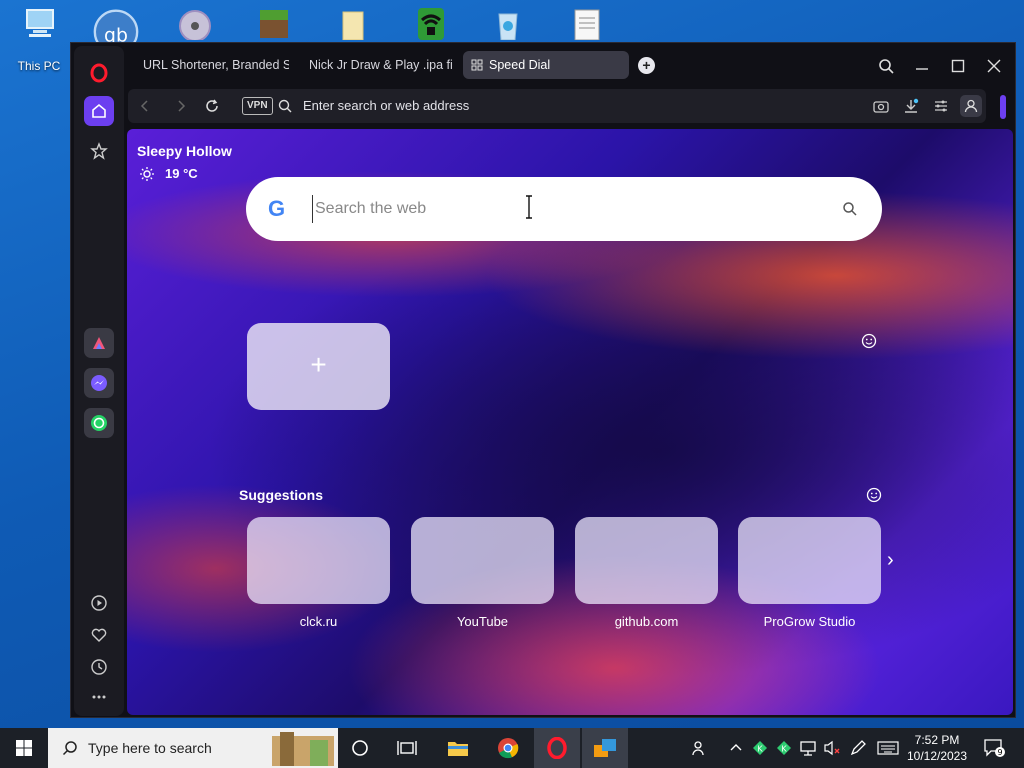 This screenshot has height=768, width=1024. I want to click on sidebar-scroll-indicator, so click(1003, 107).